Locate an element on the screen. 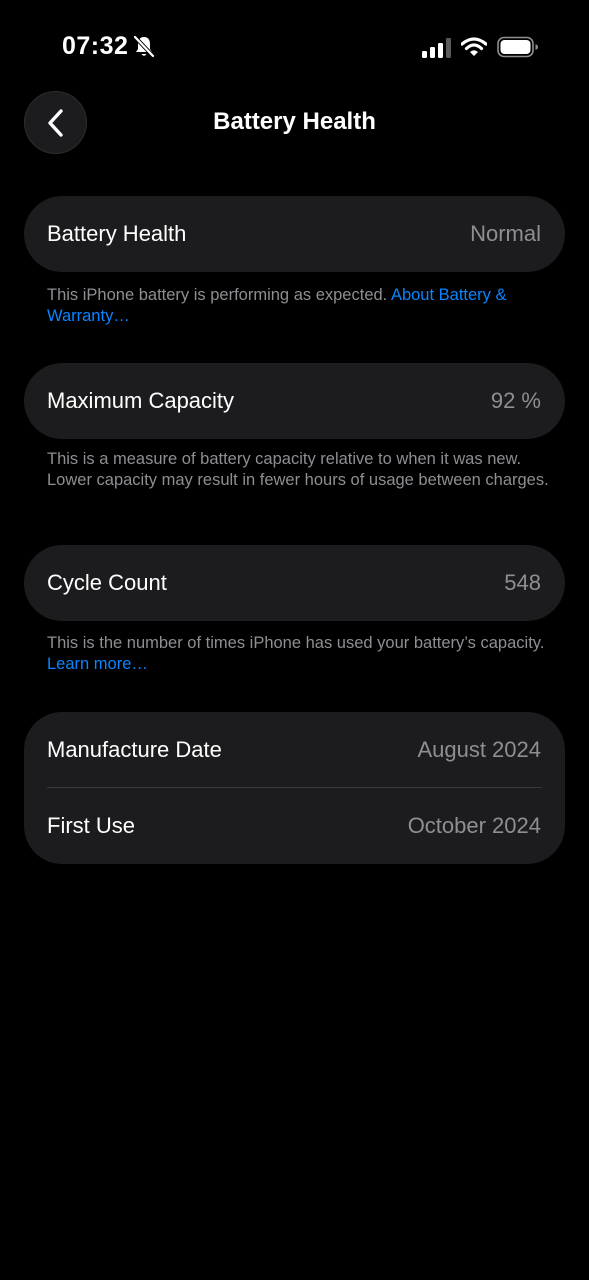 The width and height of the screenshot is (589, 1280). cycle-count-card: Cycle Count 548 is located at coordinates (294, 583).